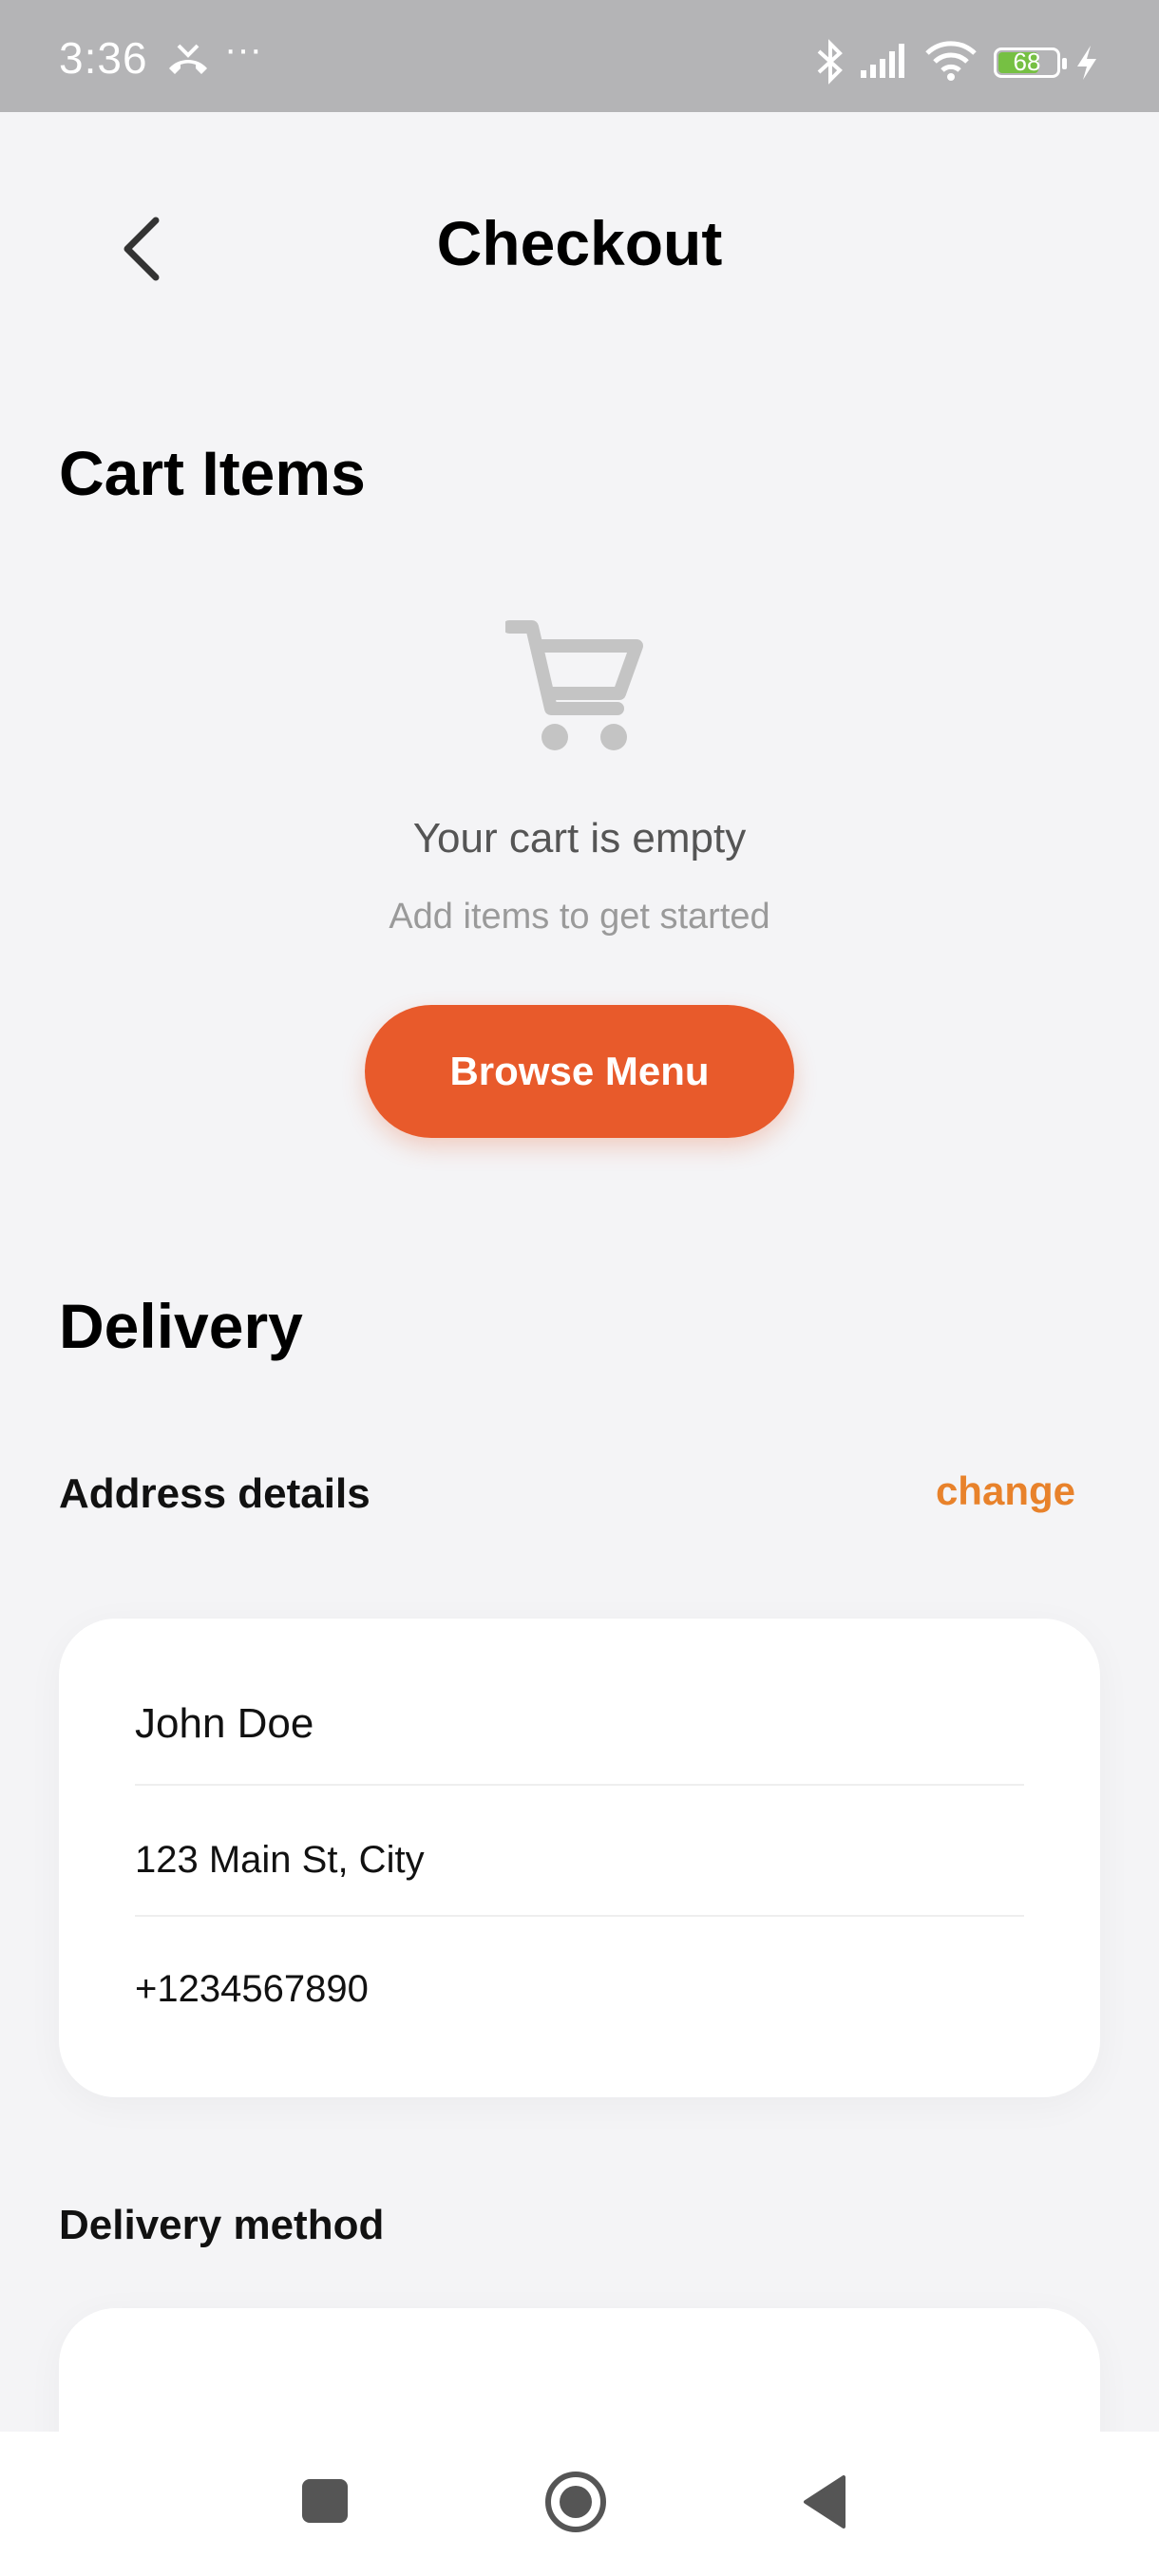 This screenshot has height=2576, width=1159. What do you see at coordinates (830, 62) in the screenshot?
I see `bluetooth-icon` at bounding box center [830, 62].